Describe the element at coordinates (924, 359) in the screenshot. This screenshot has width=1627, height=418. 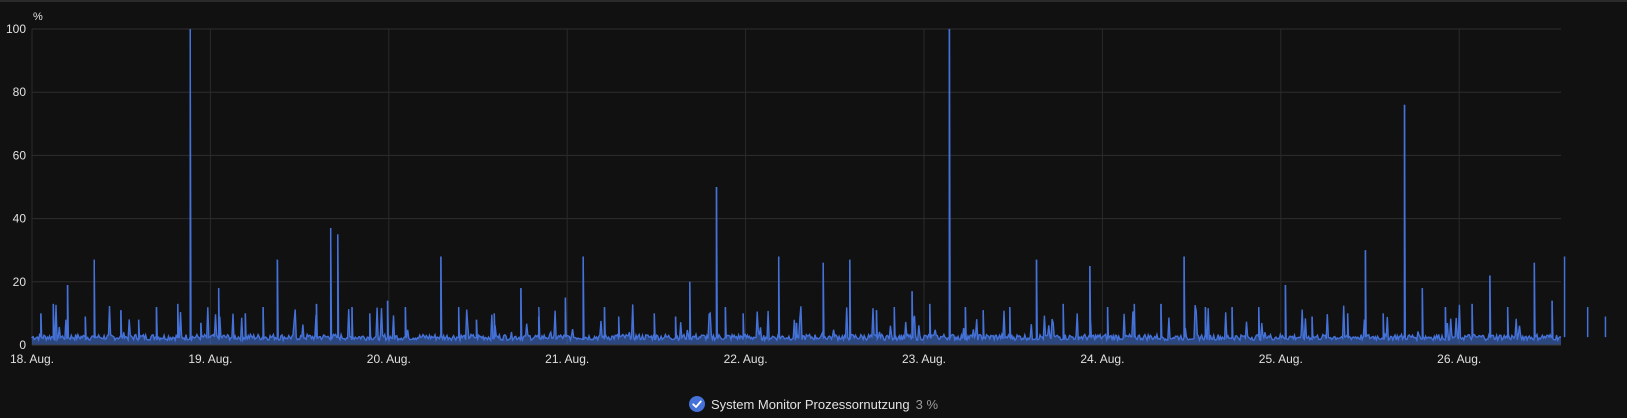
I see `x-tick-label: 23. Aug.` at that location.